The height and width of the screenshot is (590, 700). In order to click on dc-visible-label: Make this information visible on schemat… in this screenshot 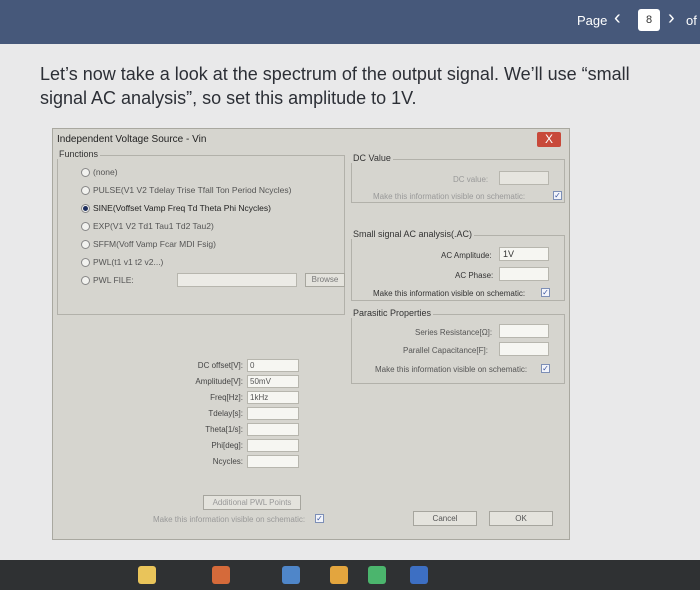, I will do `click(449, 196)`.